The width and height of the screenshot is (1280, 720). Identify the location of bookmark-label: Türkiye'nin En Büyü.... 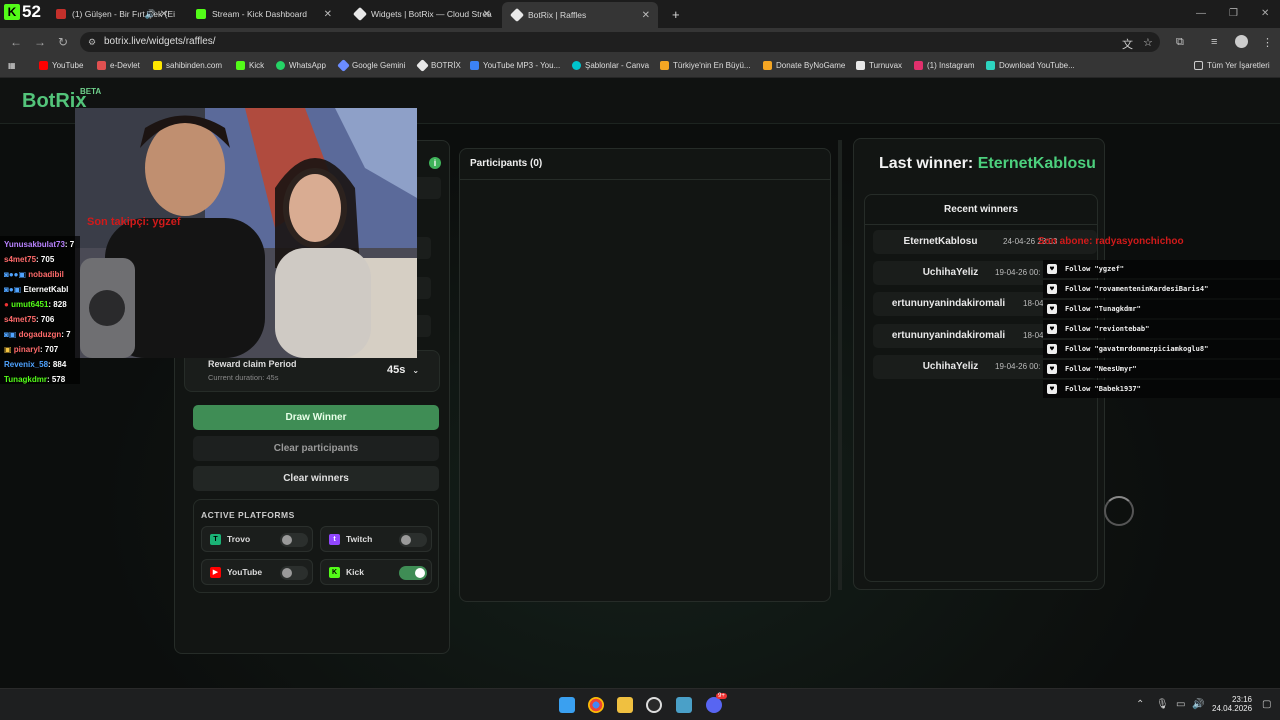
(712, 65).